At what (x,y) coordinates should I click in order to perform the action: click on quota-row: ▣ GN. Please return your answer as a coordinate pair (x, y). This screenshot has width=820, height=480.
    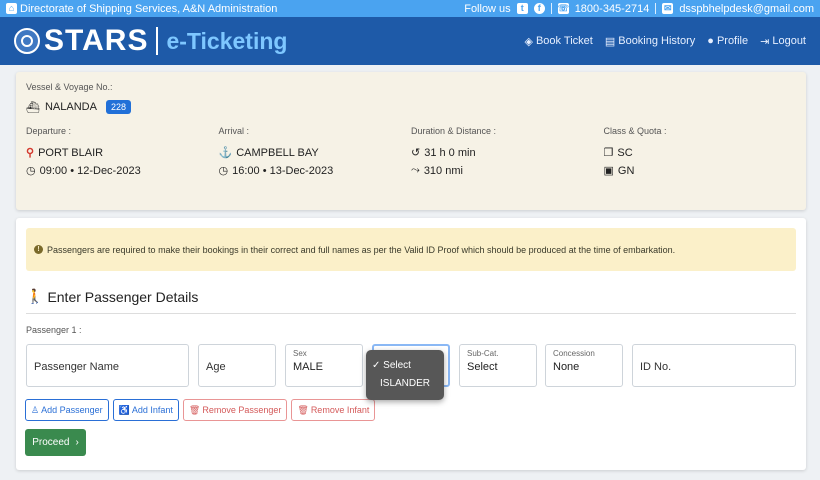
    Looking at the image, I should click on (700, 171).